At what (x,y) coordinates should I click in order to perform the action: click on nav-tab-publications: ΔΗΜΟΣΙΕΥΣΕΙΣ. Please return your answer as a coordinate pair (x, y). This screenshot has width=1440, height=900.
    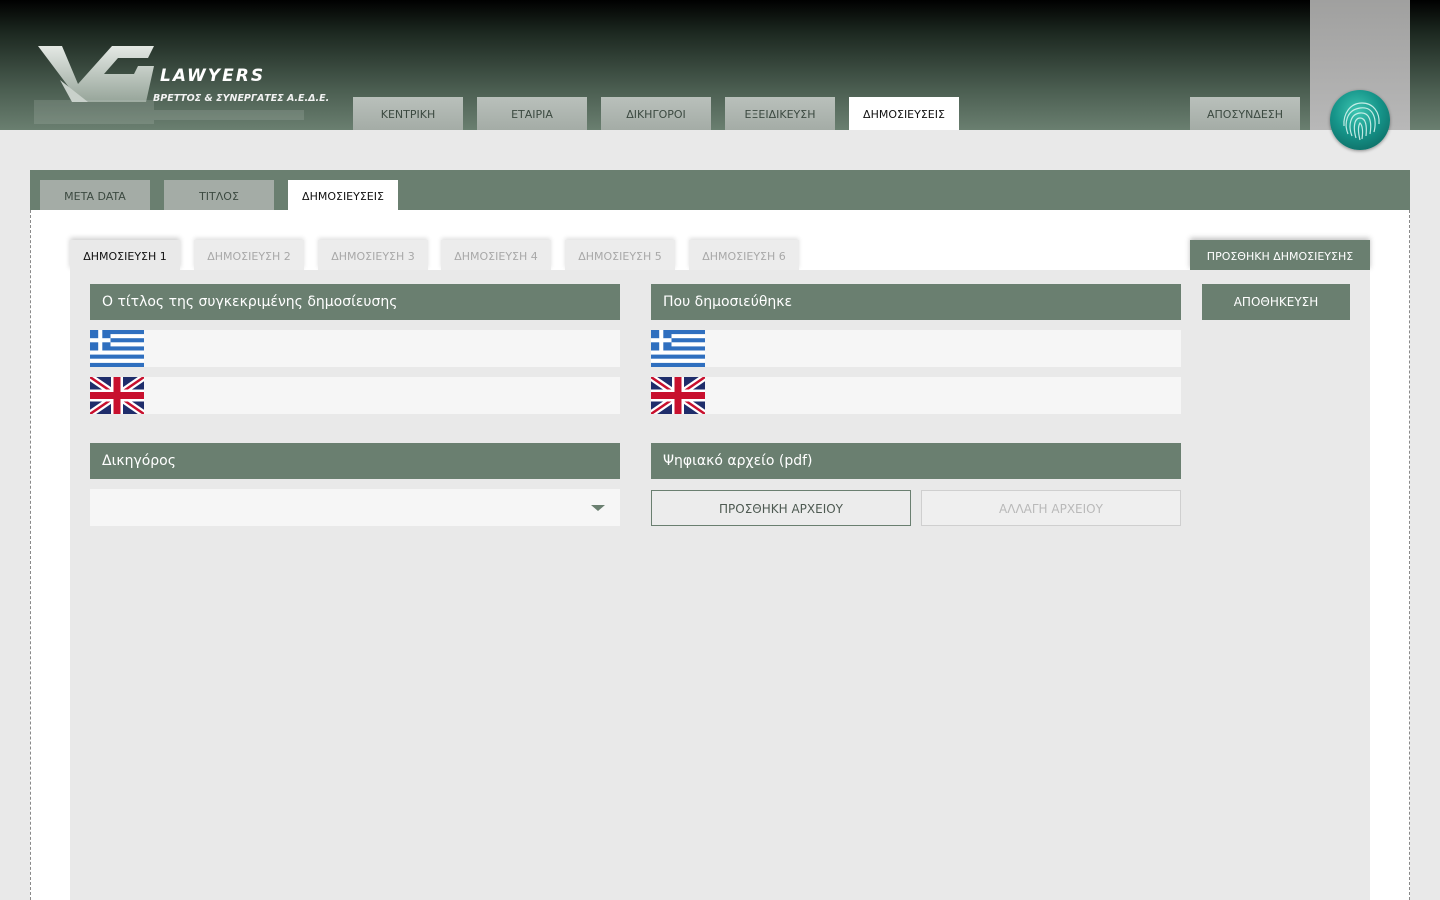
    Looking at the image, I should click on (904, 113).